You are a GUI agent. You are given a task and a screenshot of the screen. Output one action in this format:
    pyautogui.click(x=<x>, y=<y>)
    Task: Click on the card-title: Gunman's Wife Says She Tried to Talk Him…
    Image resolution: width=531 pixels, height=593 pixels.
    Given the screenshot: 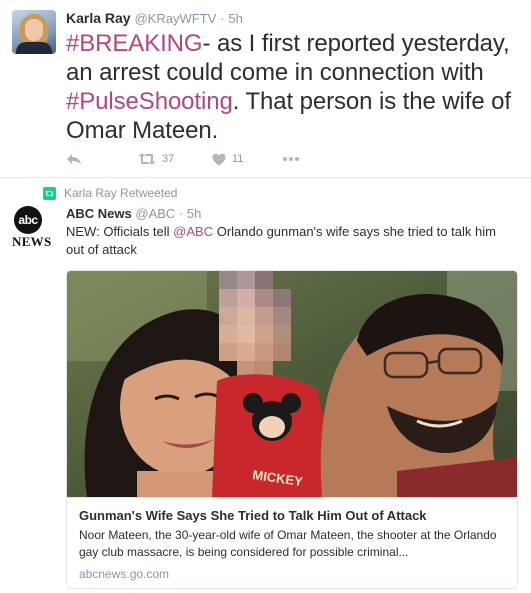 What is the action you would take?
    pyautogui.click(x=293, y=516)
    